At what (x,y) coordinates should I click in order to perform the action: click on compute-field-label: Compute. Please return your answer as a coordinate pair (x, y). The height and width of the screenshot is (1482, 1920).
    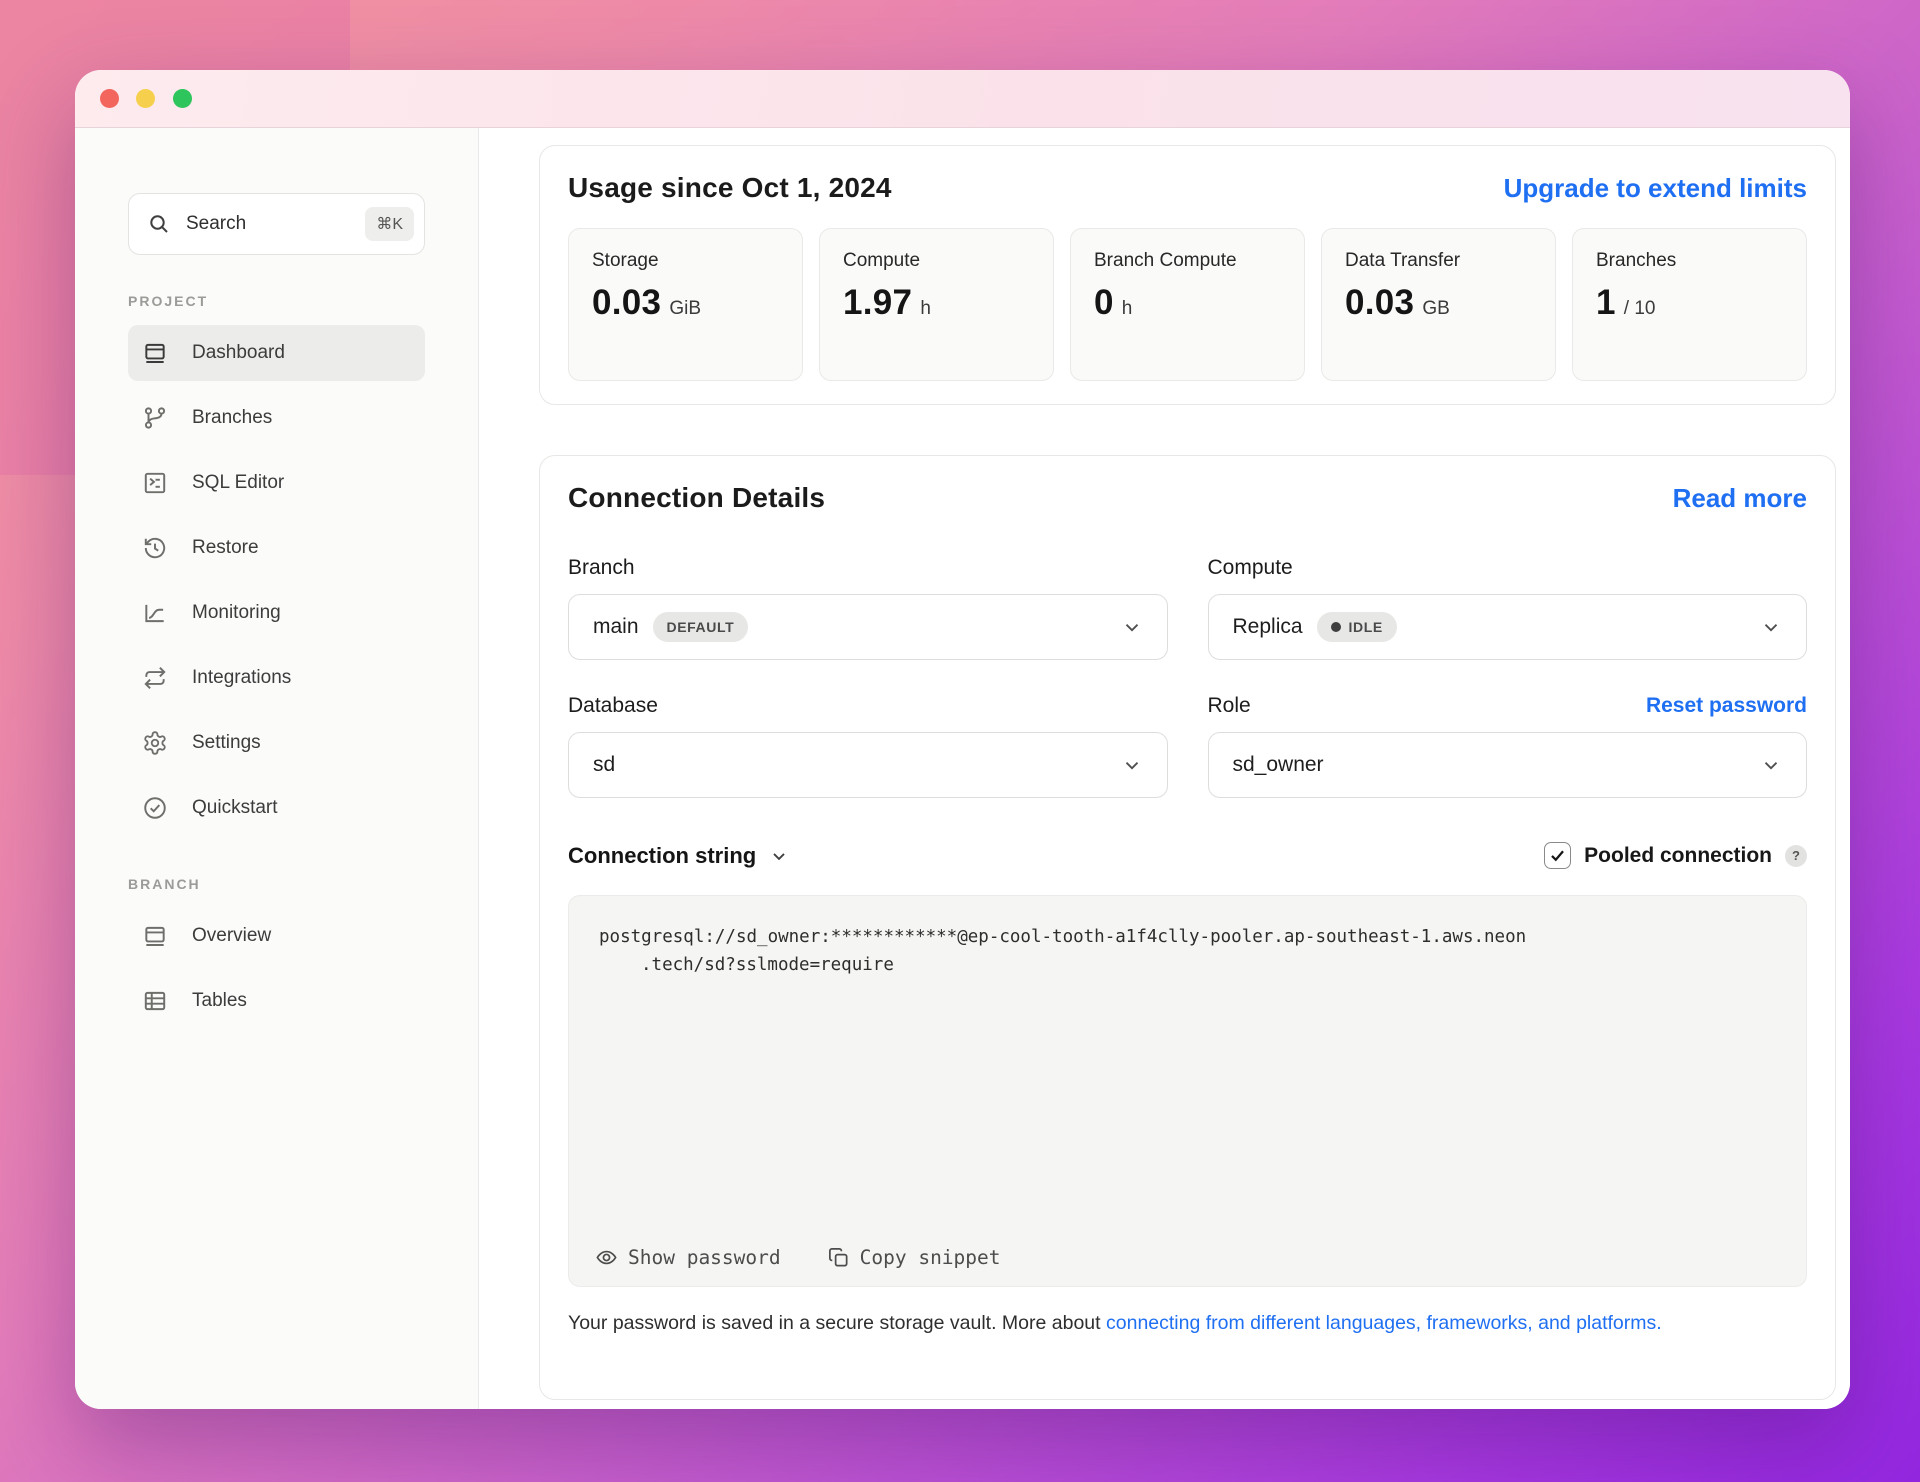
    Looking at the image, I should click on (1250, 567).